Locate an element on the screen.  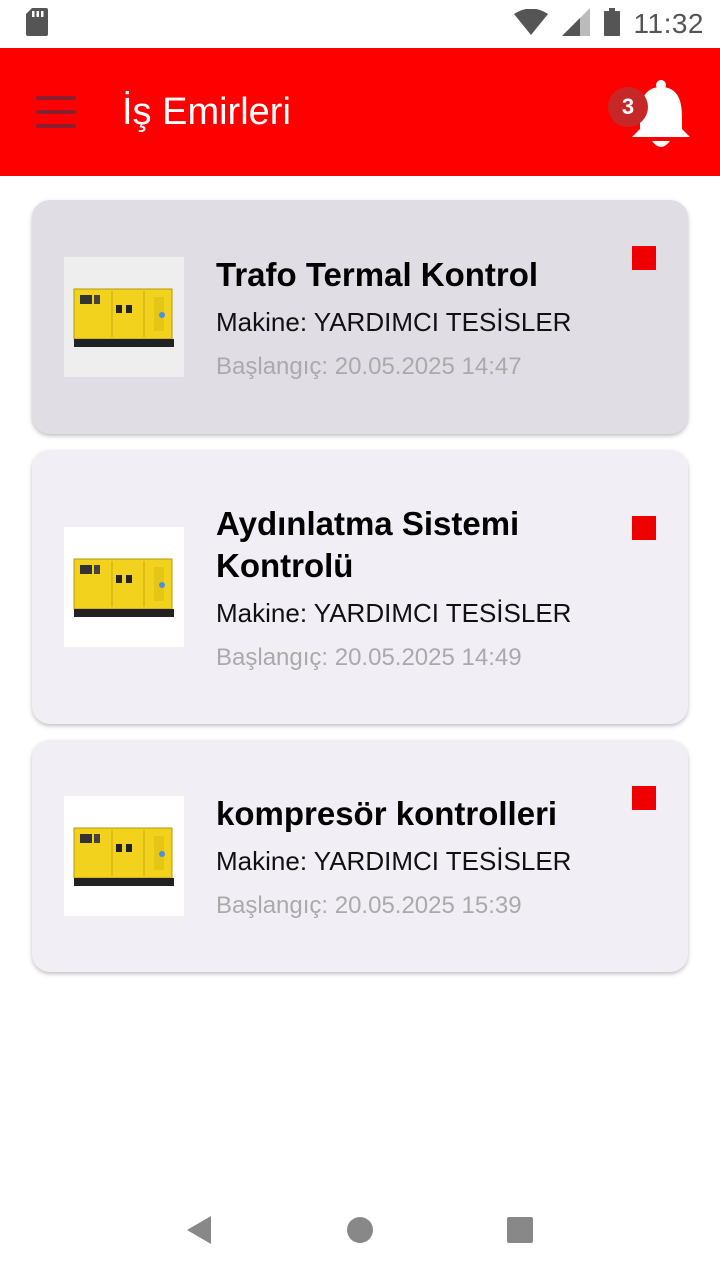
menu-icon is located at coordinates (56, 112).